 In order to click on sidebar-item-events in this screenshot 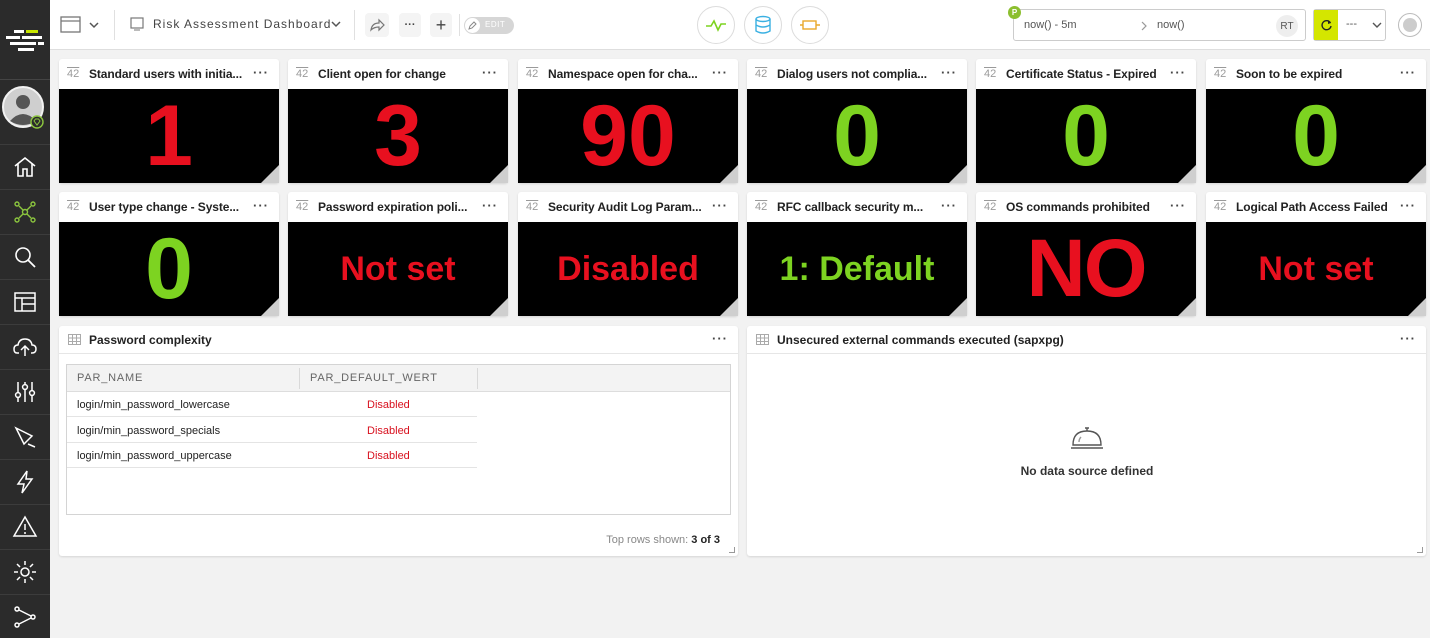, I will do `click(25, 481)`.